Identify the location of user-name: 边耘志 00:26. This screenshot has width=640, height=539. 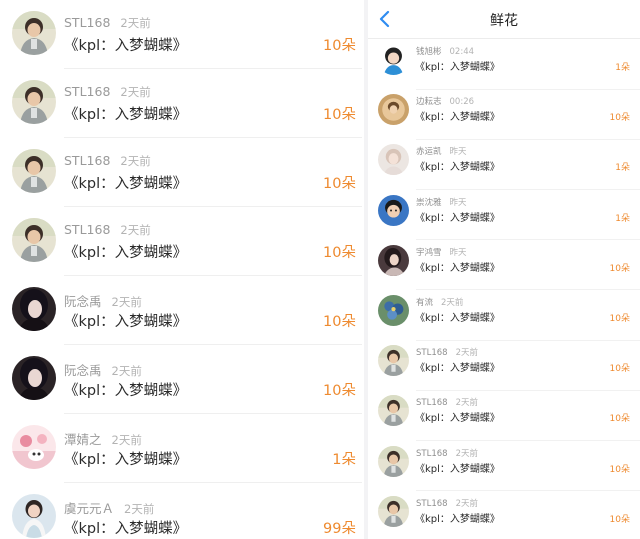
(445, 101).